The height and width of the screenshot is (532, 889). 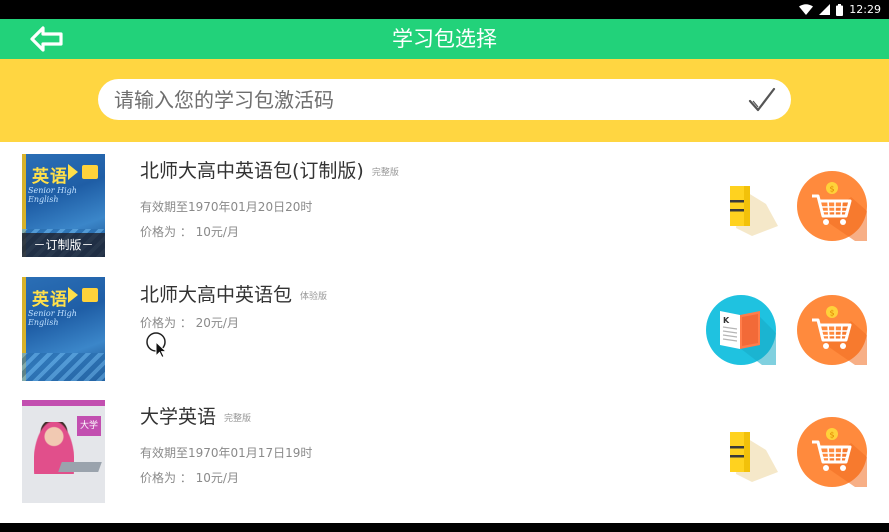 I want to click on wifi-icon, so click(x=806, y=9).